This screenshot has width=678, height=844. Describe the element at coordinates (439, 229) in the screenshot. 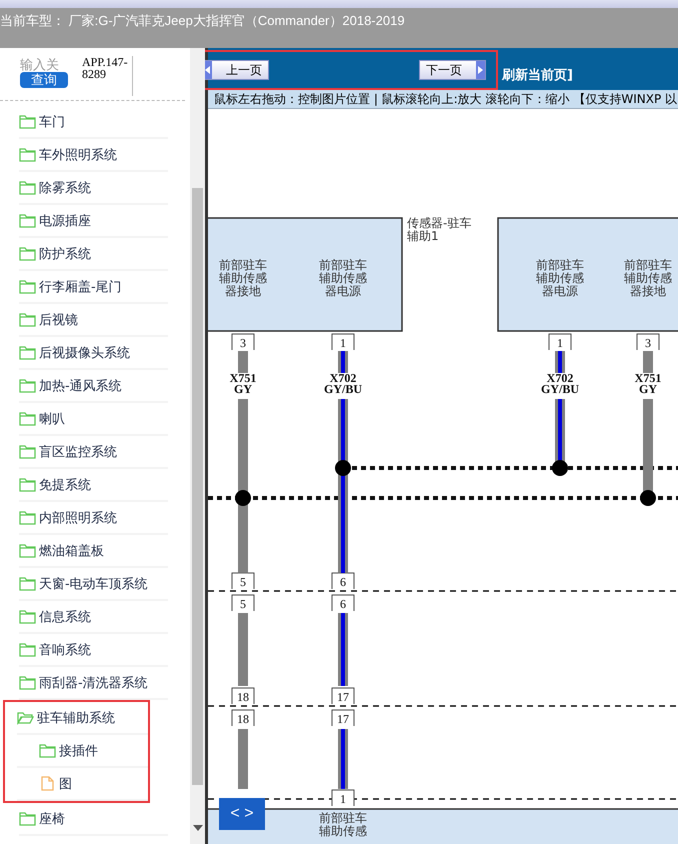

I see `component-caption: 传感器-驻车辅助1` at that location.